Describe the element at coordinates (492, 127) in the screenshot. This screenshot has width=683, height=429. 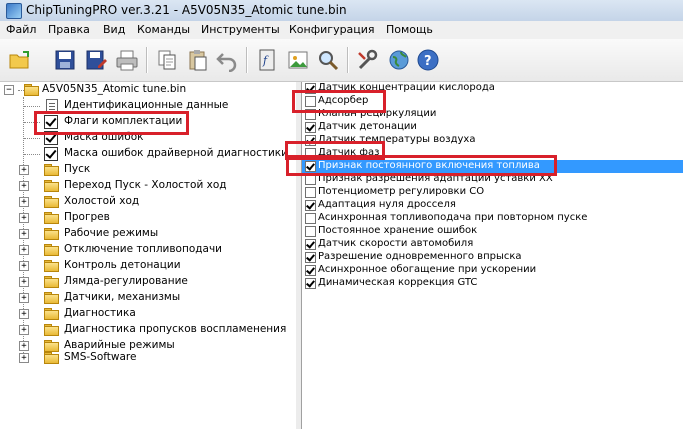
I see `flag-item: Датчик детонации` at that location.